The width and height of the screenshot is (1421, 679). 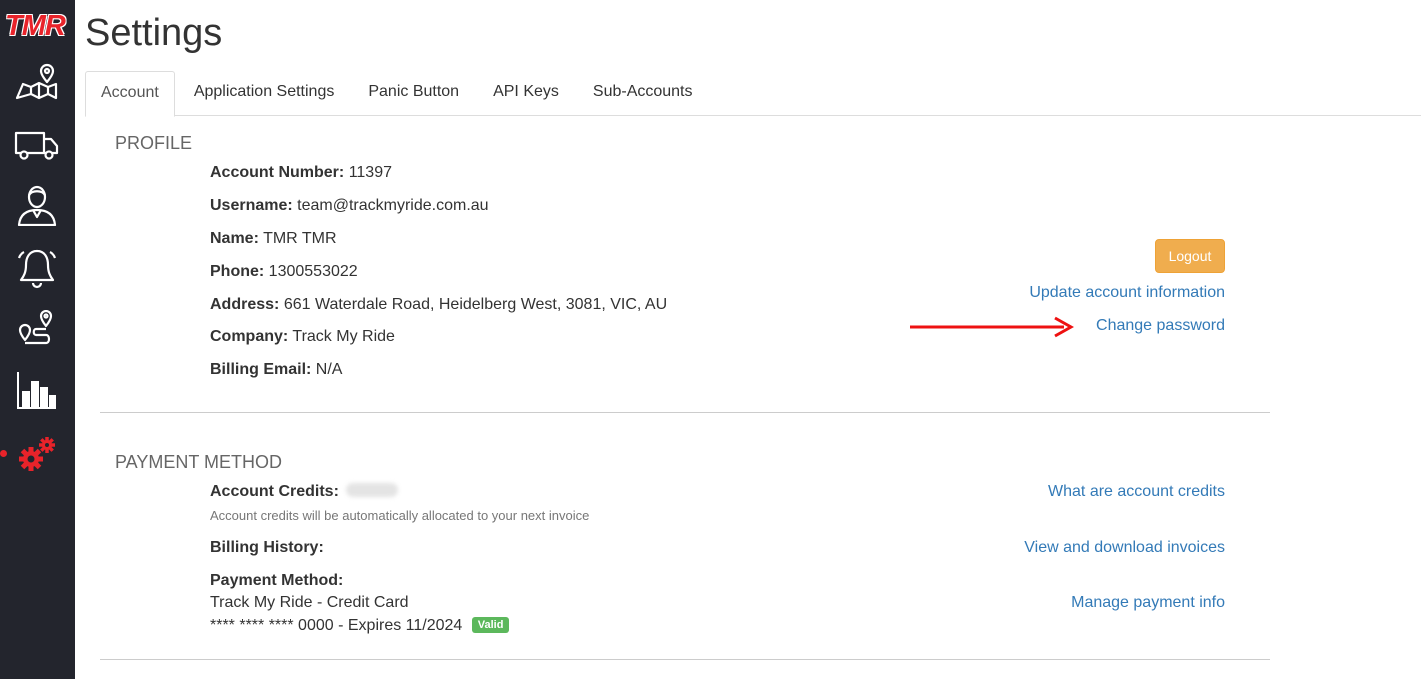 I want to click on annotation-arrow, so click(x=992, y=327).